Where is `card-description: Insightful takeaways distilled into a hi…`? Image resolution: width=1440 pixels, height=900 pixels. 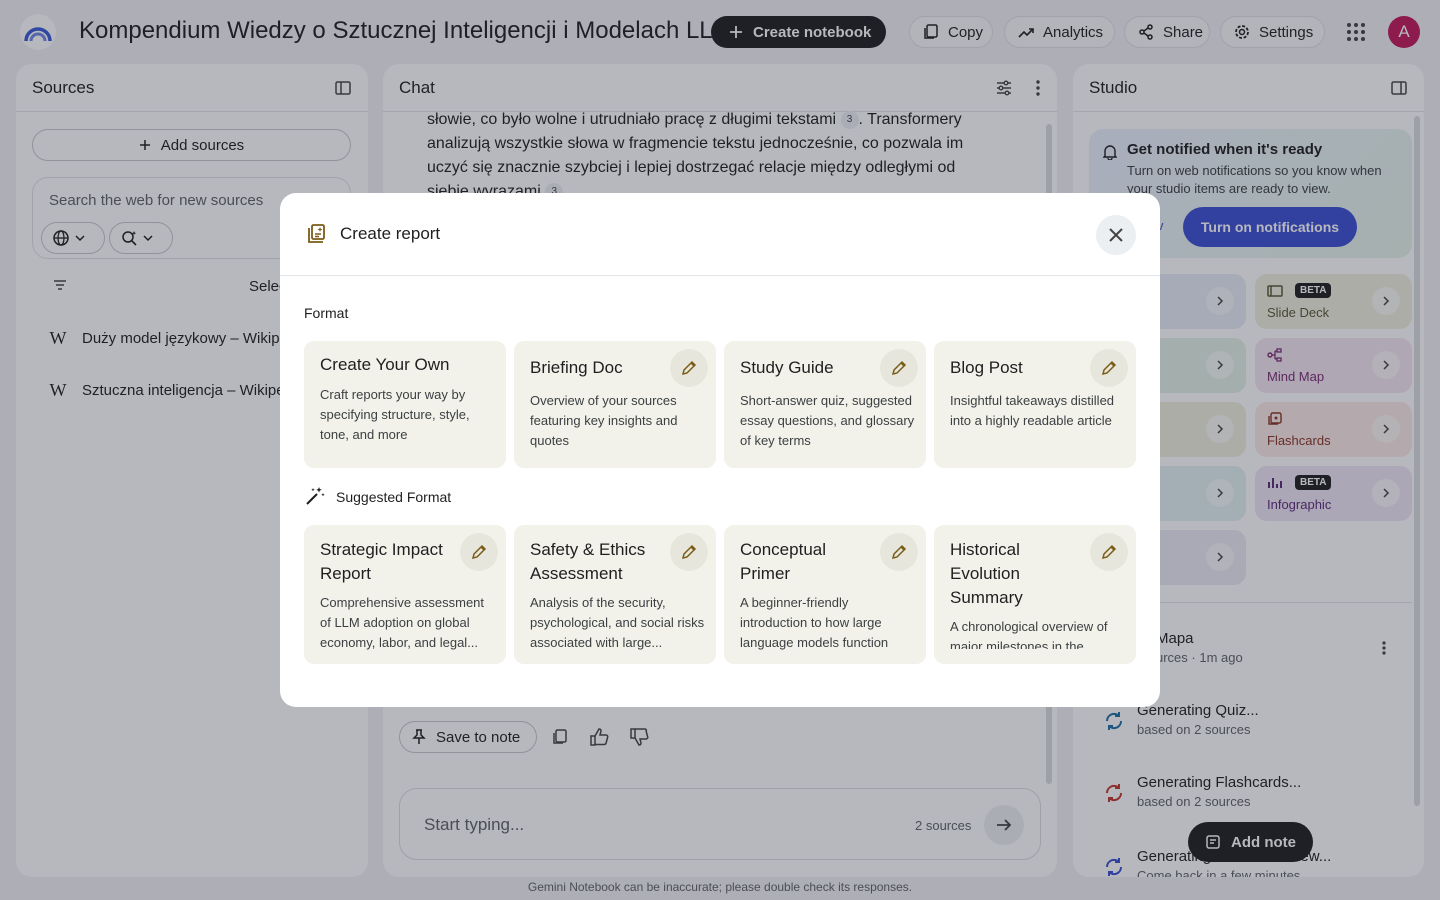
card-description: Insightful takeaways distilled into a hi… is located at coordinates (1032, 410).